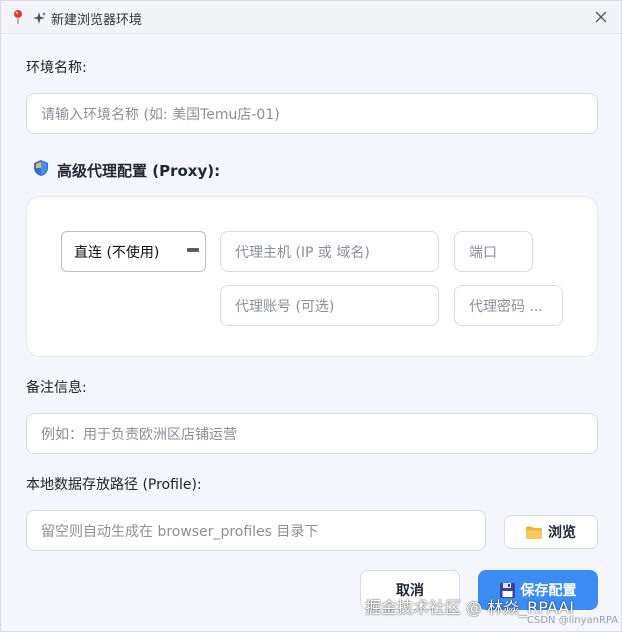  Describe the element at coordinates (312, 433) in the screenshot. I see `notes-input: 例如：用于负责欧洲区店铺运营` at that location.